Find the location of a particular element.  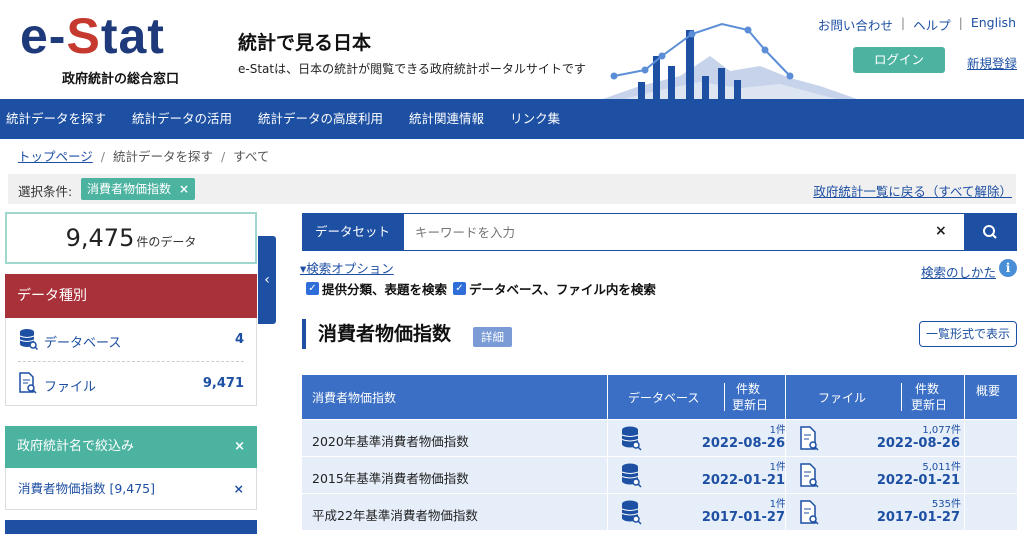

datatype-count: 9,471 is located at coordinates (223, 383).